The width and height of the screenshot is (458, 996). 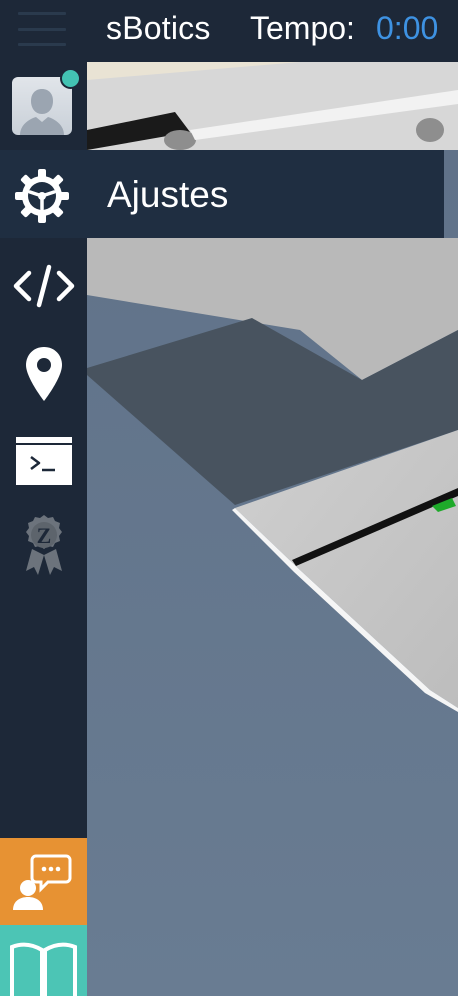 I want to click on timer-label: Tempo:, so click(x=302, y=28).